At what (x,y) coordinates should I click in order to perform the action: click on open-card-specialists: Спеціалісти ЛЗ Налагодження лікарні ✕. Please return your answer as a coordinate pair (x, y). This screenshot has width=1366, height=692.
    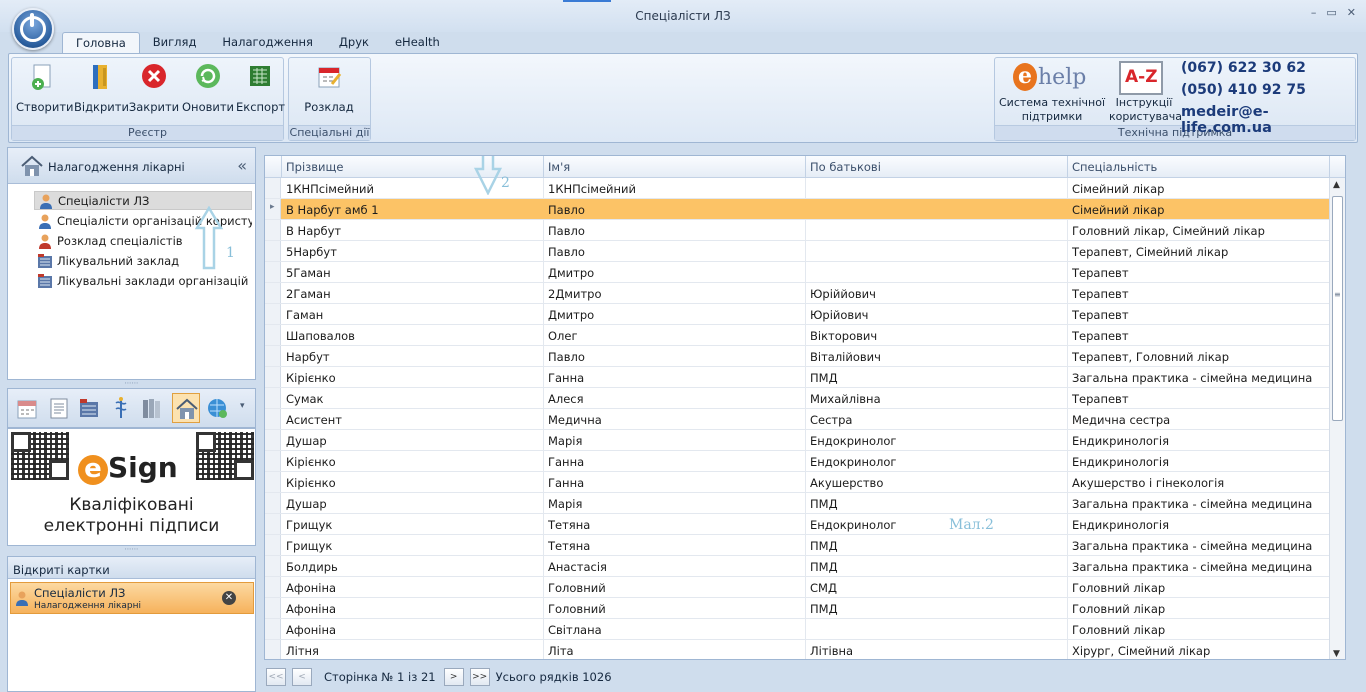
    Looking at the image, I should click on (132, 598).